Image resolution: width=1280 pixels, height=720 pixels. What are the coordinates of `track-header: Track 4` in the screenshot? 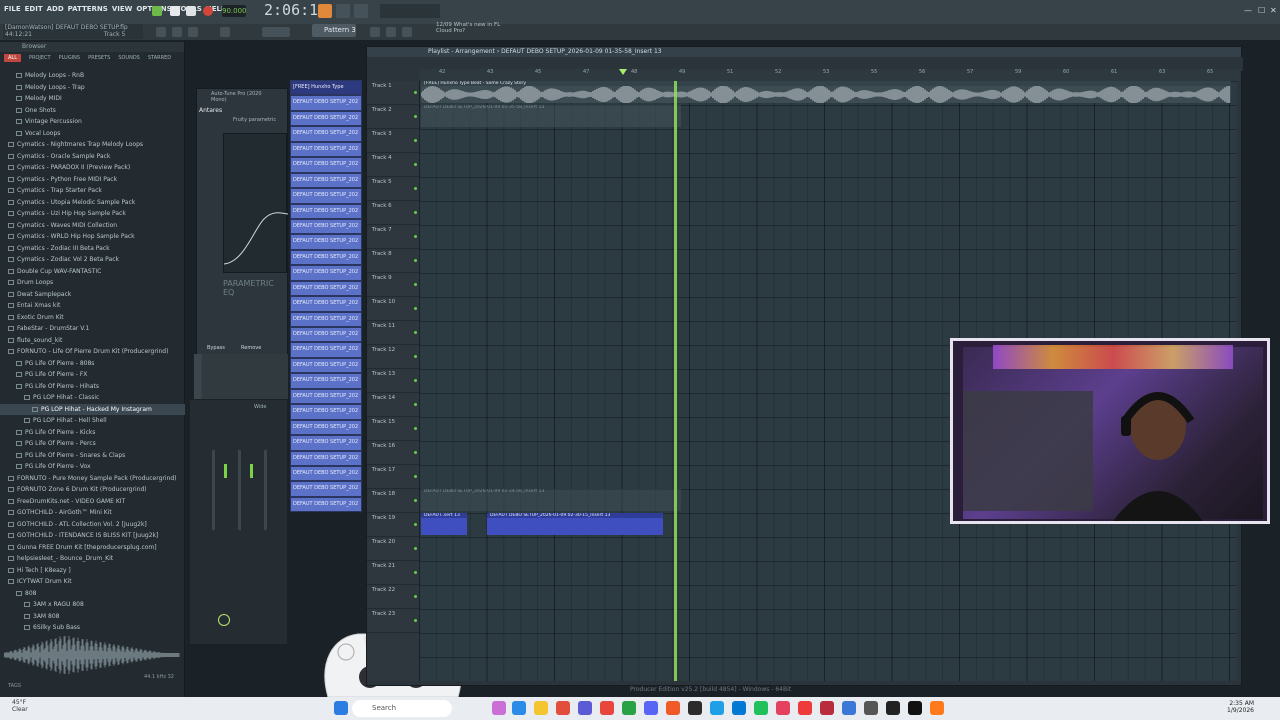 It's located at (393, 165).